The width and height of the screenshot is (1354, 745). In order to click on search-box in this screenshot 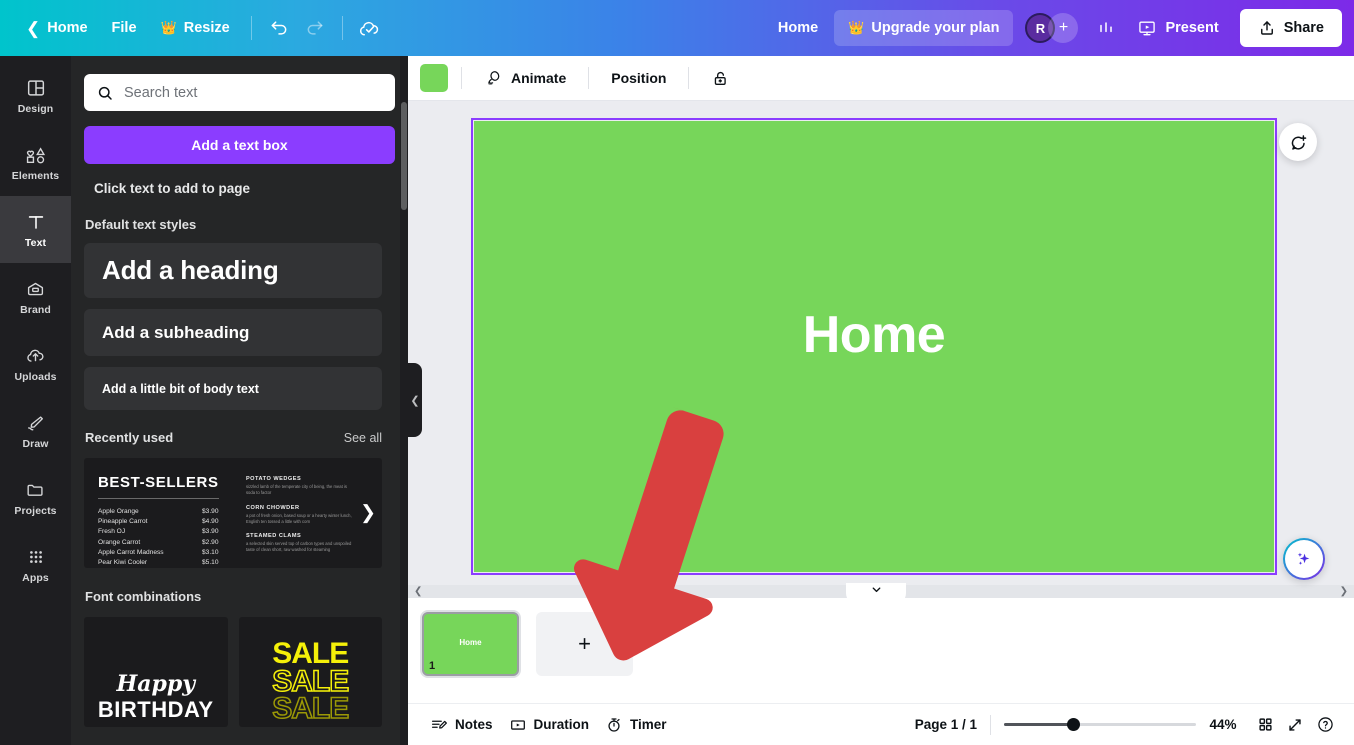, I will do `click(239, 92)`.